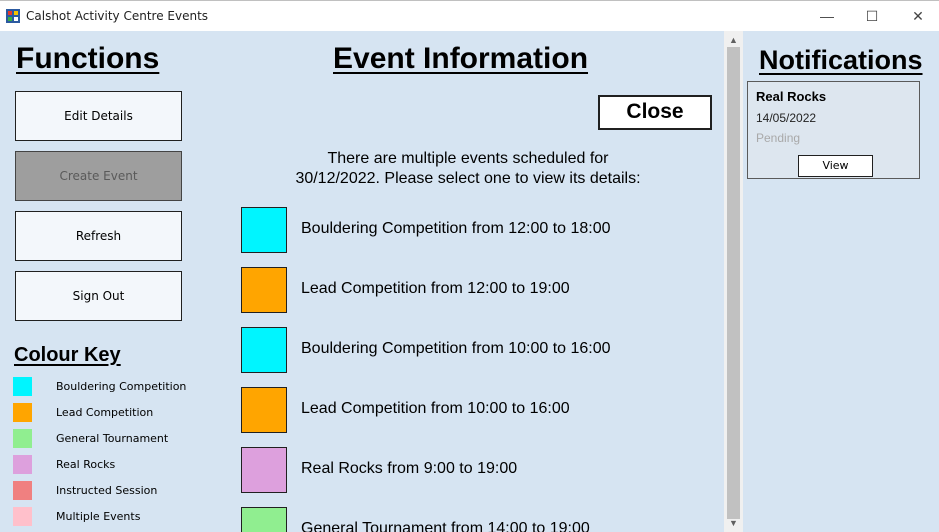 The width and height of the screenshot is (939, 532). Describe the element at coordinates (98, 176) in the screenshot. I see `create-event-button: Create Event` at that location.